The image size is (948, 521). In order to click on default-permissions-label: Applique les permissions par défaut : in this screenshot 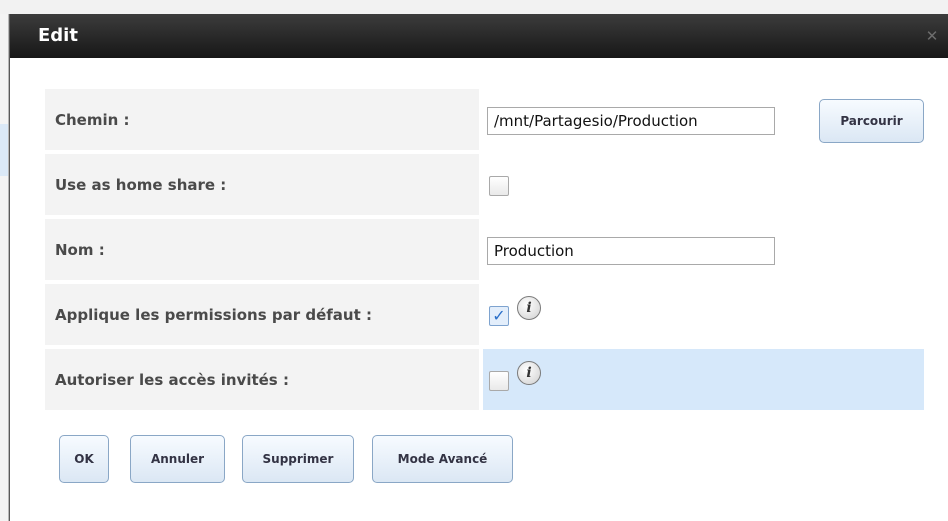, I will do `click(262, 314)`.